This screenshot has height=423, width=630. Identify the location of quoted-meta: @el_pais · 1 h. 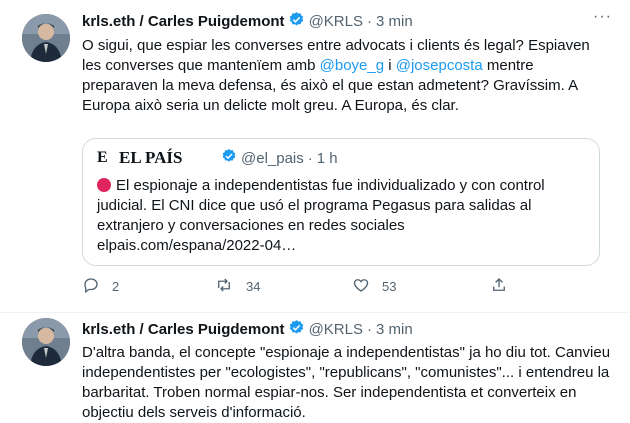
(279, 158).